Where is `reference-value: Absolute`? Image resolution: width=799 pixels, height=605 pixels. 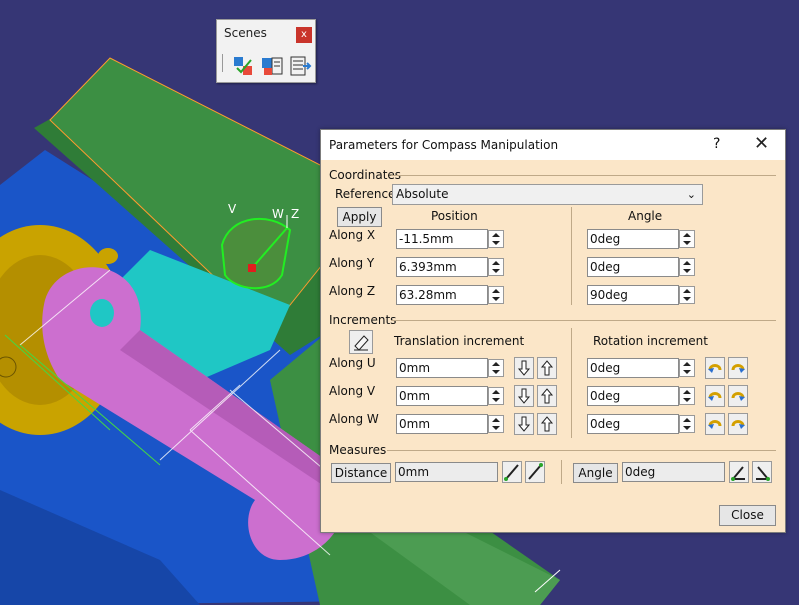 reference-value: Absolute is located at coordinates (422, 194).